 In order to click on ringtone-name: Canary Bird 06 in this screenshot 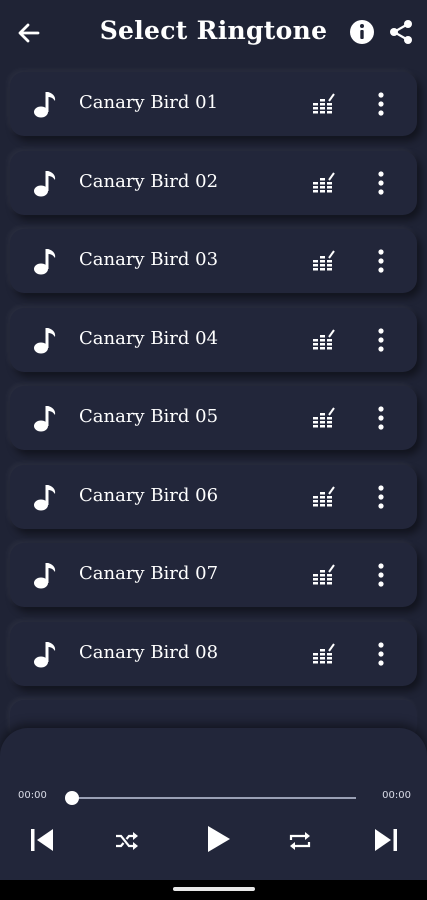, I will do `click(149, 495)`.